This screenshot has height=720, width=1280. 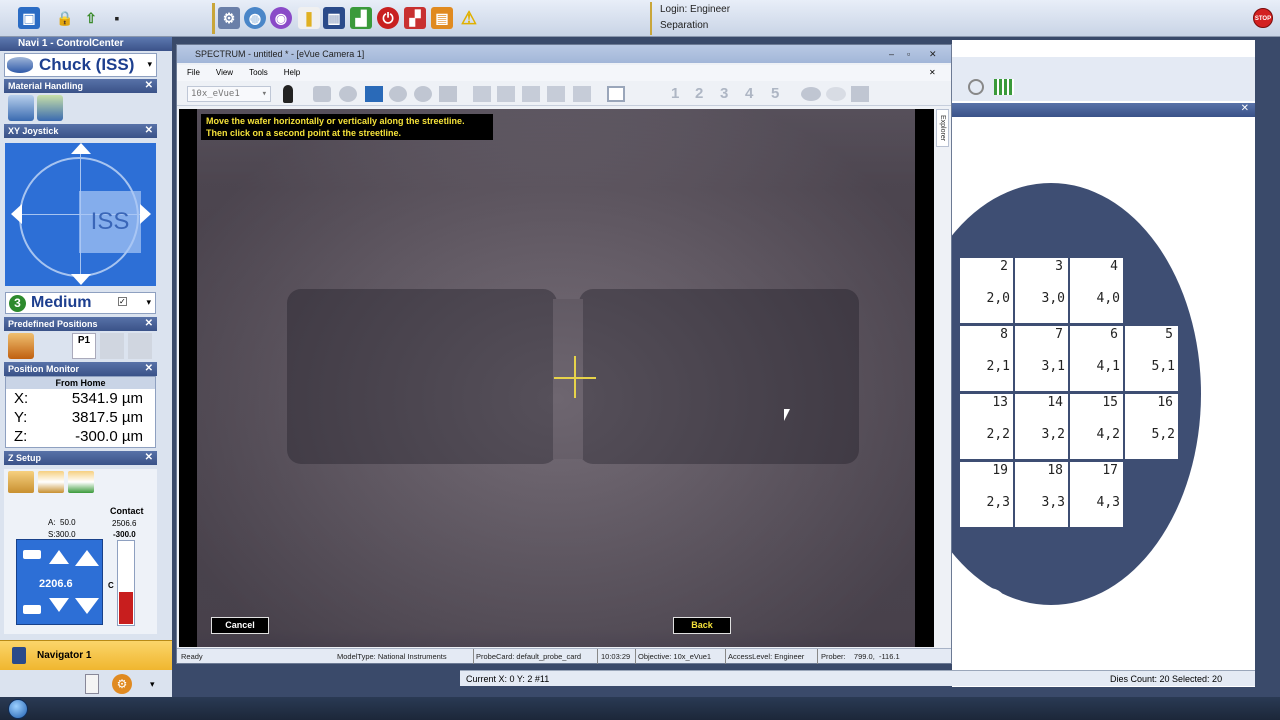 What do you see at coordinates (122, 684) in the screenshot?
I see `settings-icon: ⚙` at bounding box center [122, 684].